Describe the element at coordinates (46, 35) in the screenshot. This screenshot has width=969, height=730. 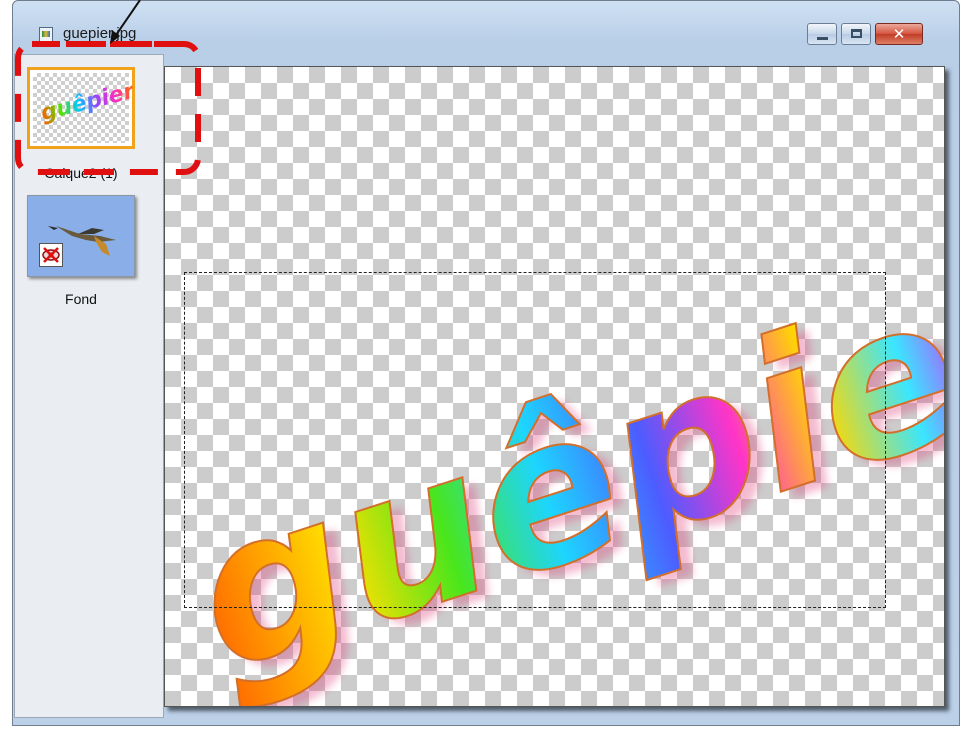
I see `image-file-icon` at that location.